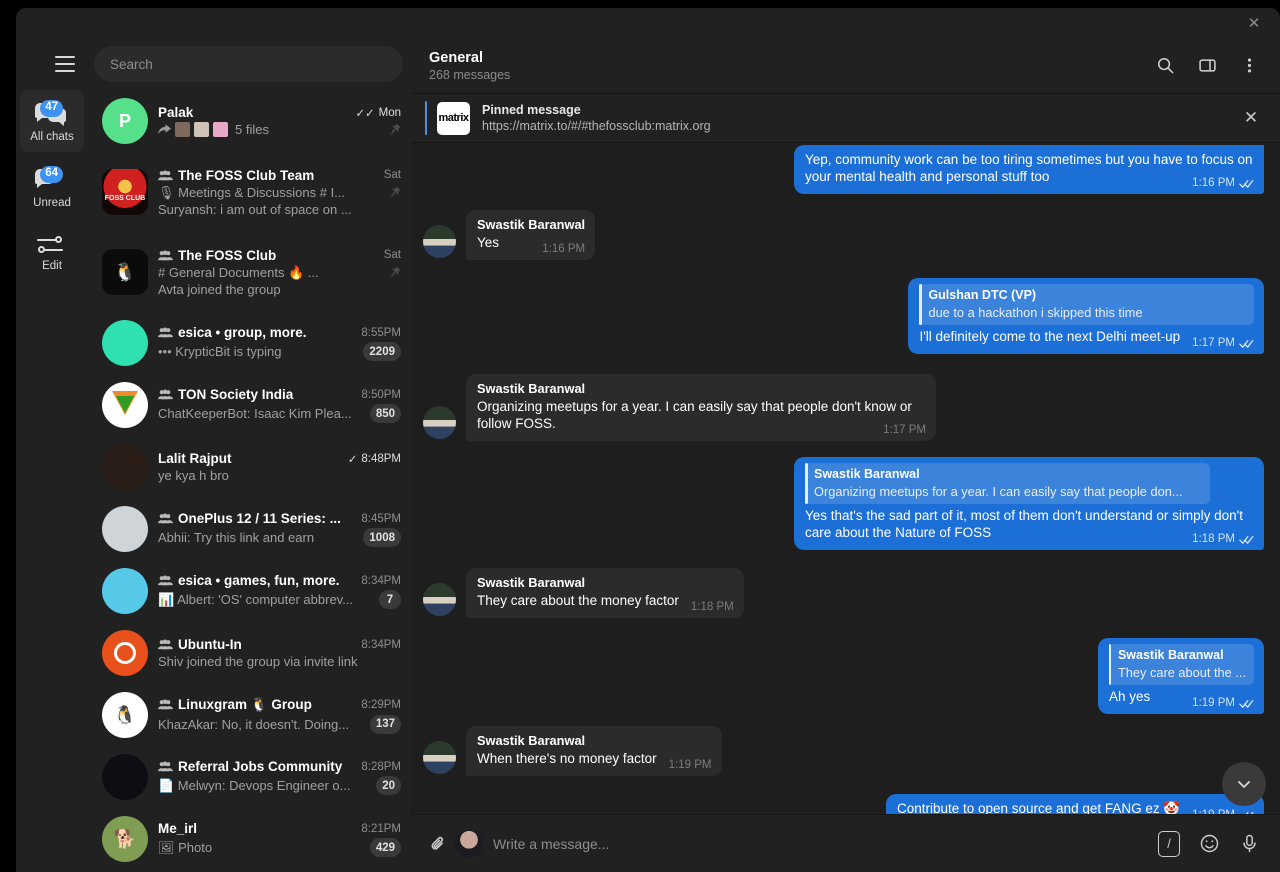 This screenshot has width=1280, height=872. I want to click on unread-count-badge: 1008, so click(382, 537).